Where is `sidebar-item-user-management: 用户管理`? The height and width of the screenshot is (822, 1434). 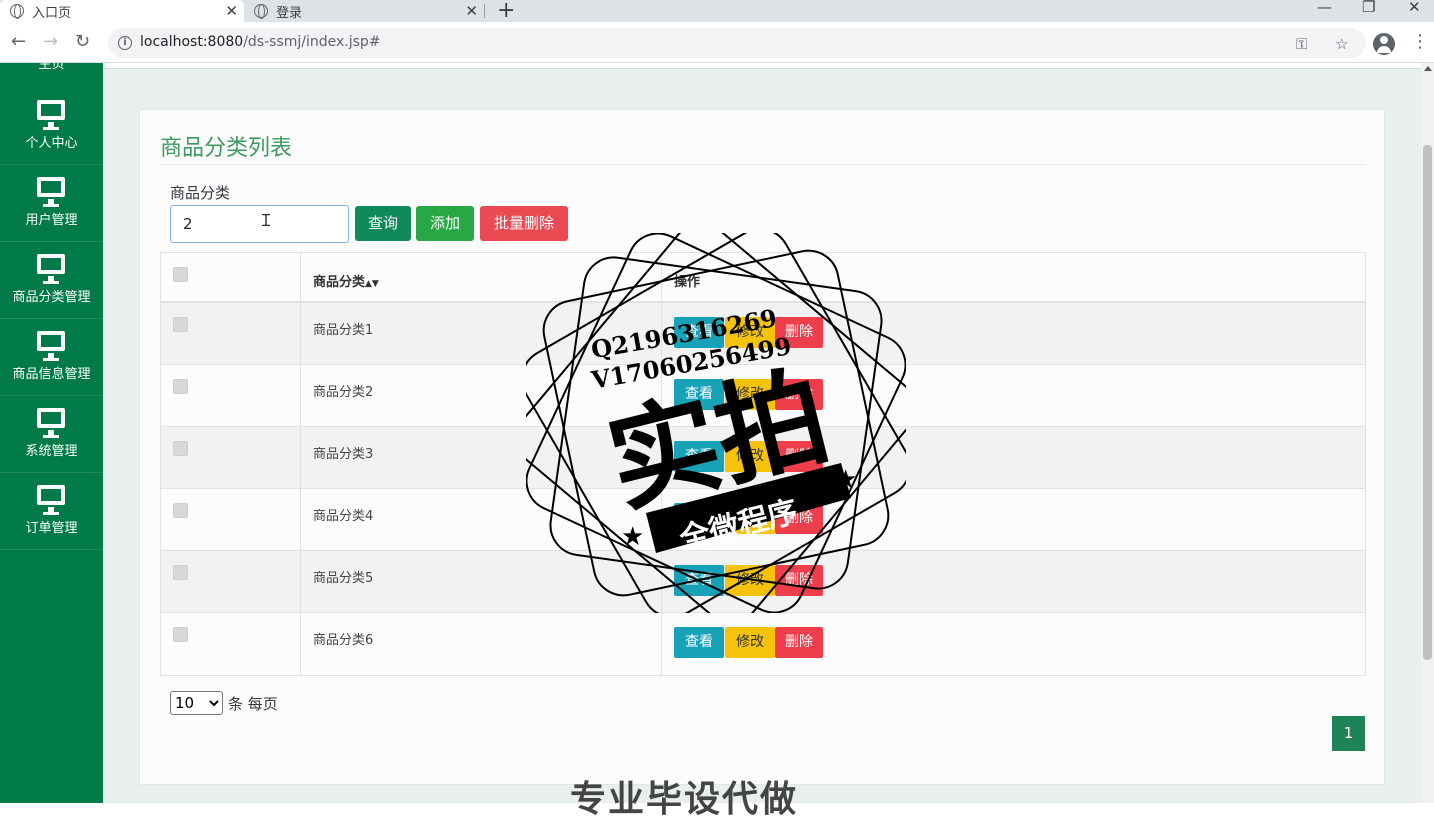 sidebar-item-user-management: 用户管理 is located at coordinates (51, 203).